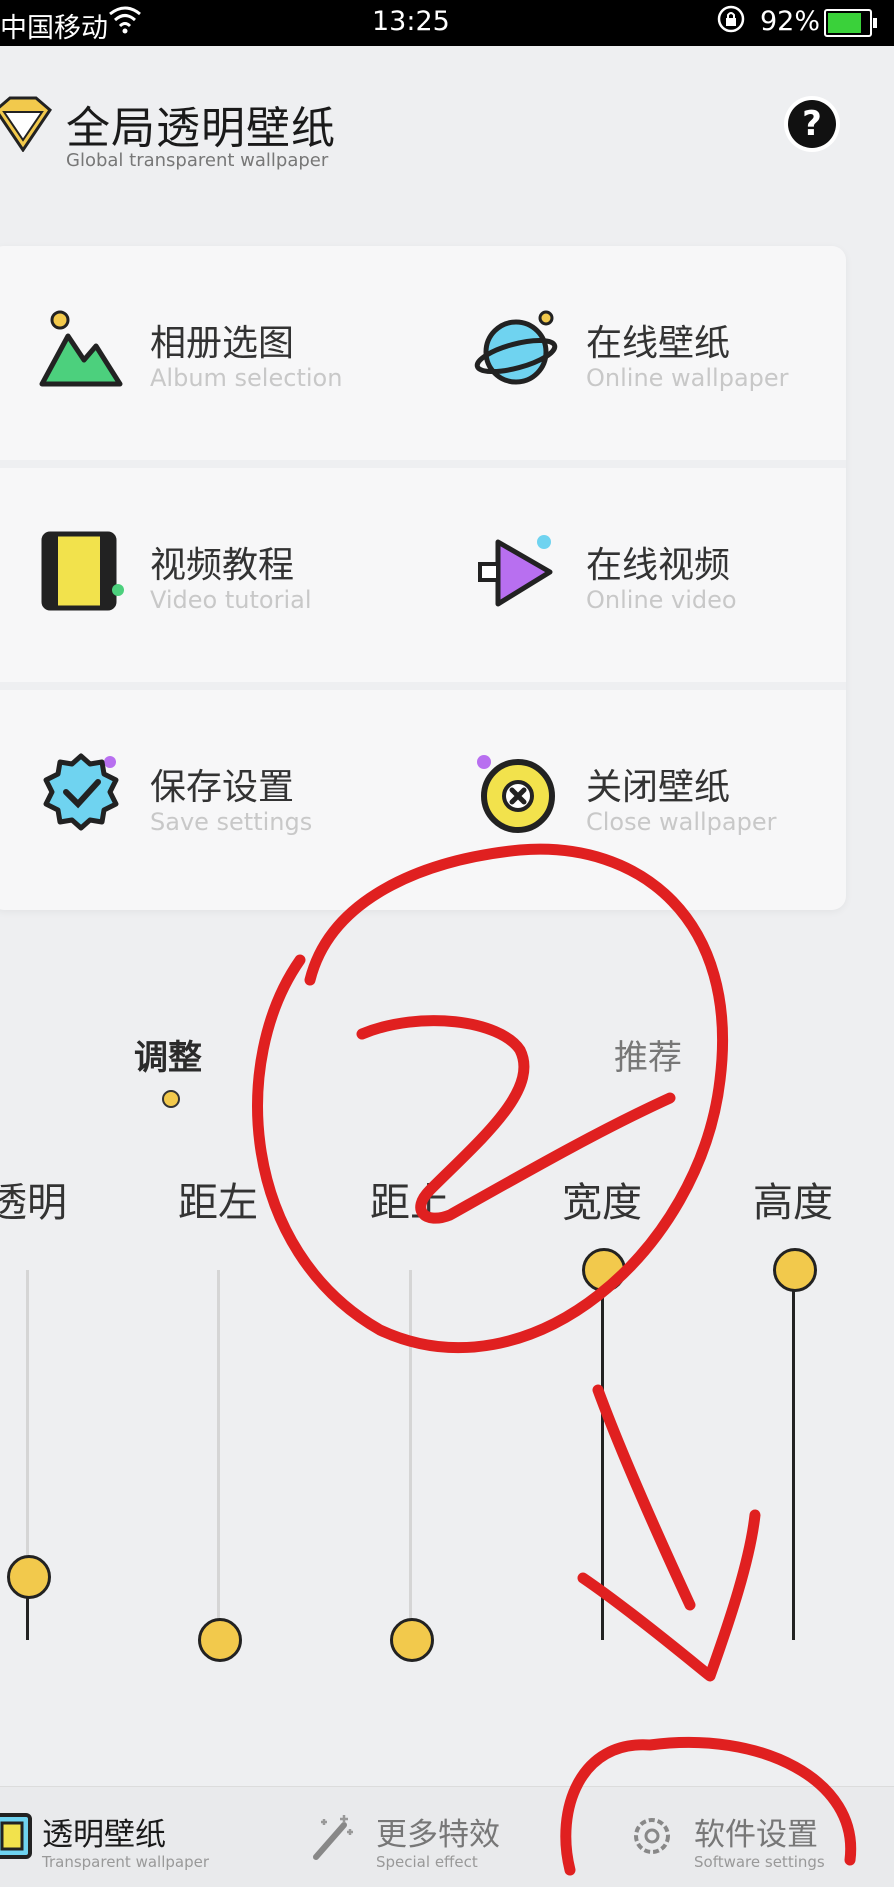  Describe the element at coordinates (197, 160) in the screenshot. I see `app-subtitle: Global transparent wallpaper` at that location.